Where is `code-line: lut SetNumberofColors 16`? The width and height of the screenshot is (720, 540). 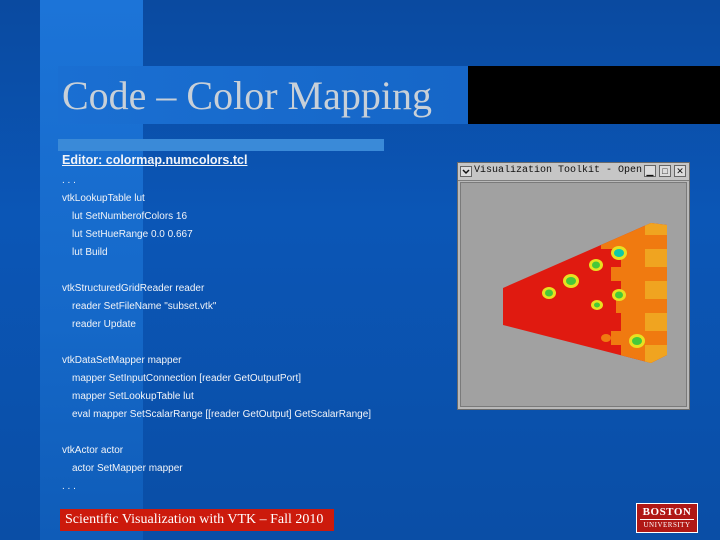
code-line: lut SetNumberofColors 16 is located at coordinates (130, 216).